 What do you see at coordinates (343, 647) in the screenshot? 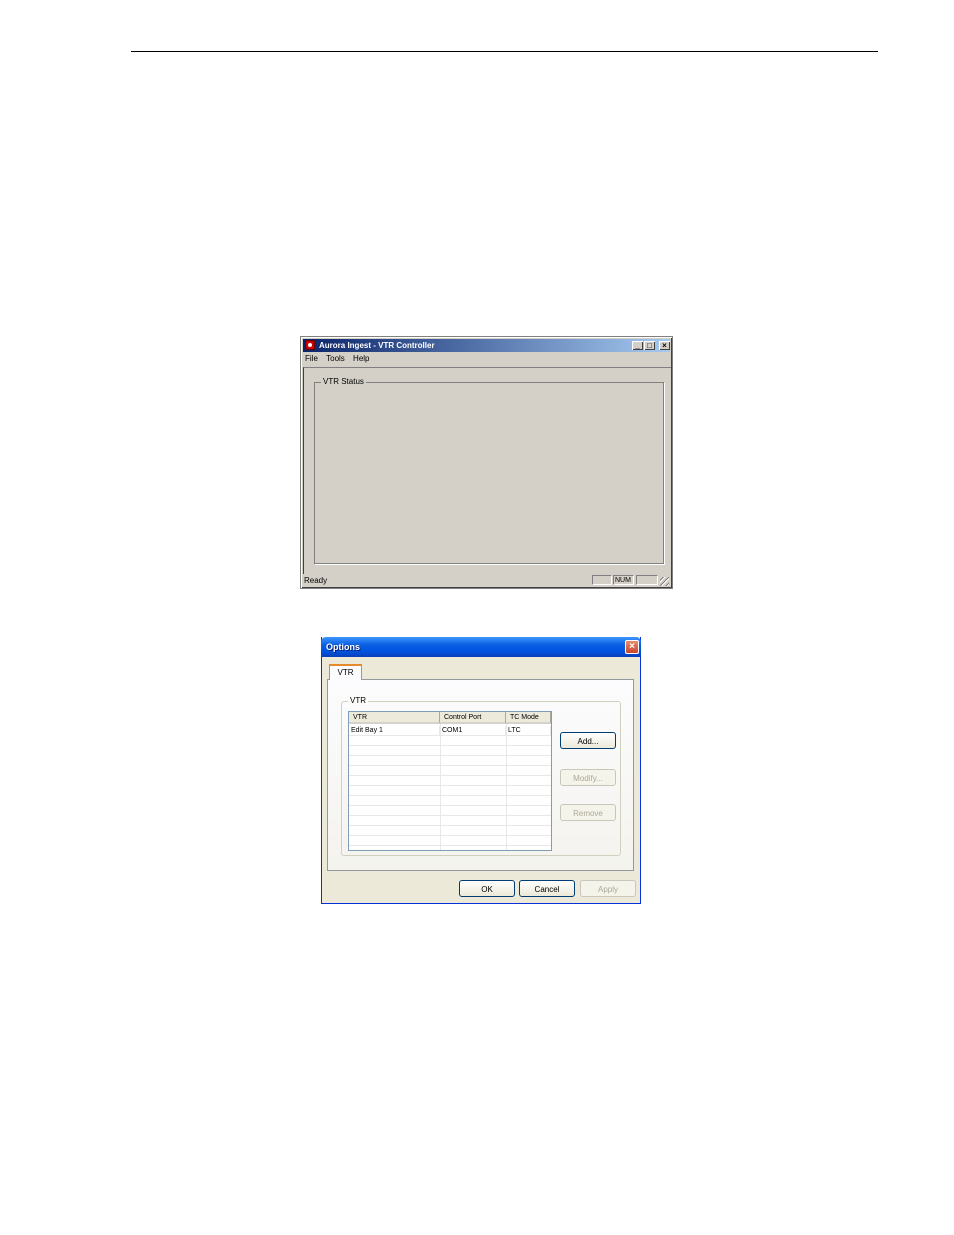
I see `dialog-title: Options` at bounding box center [343, 647].